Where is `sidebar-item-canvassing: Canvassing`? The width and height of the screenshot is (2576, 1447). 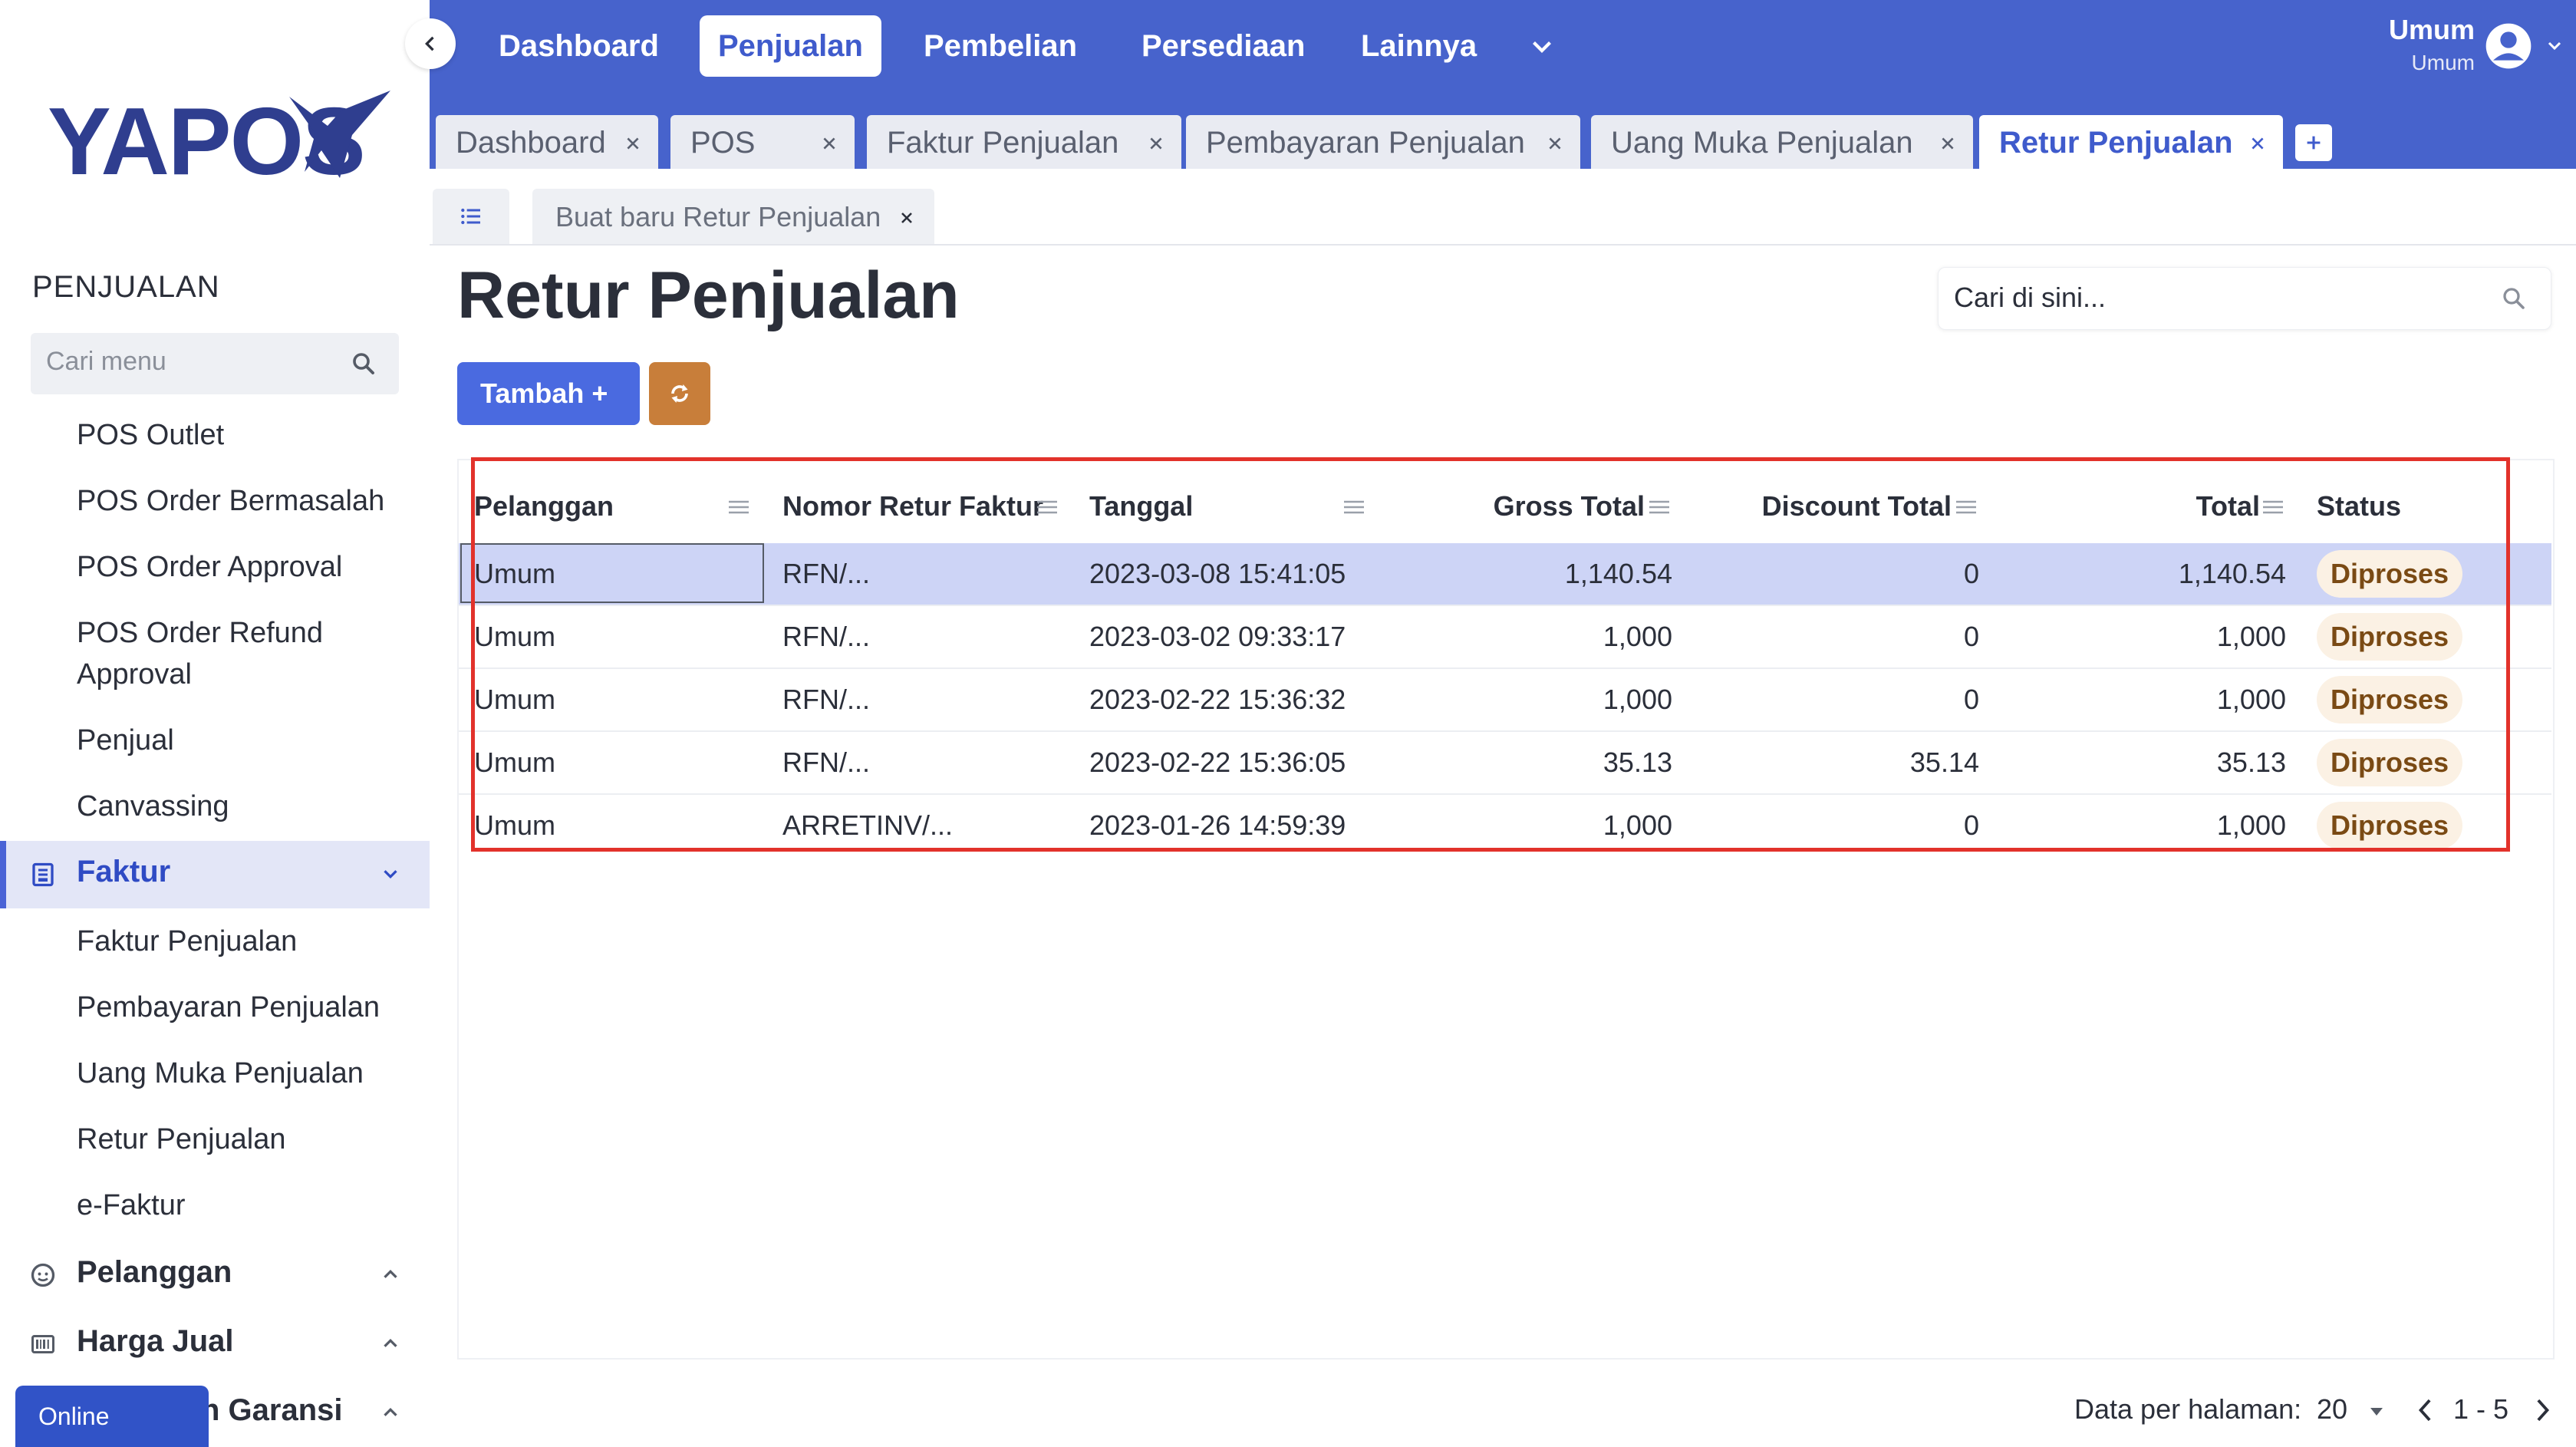
sidebar-item-canvassing: Canvassing is located at coordinates (153, 806).